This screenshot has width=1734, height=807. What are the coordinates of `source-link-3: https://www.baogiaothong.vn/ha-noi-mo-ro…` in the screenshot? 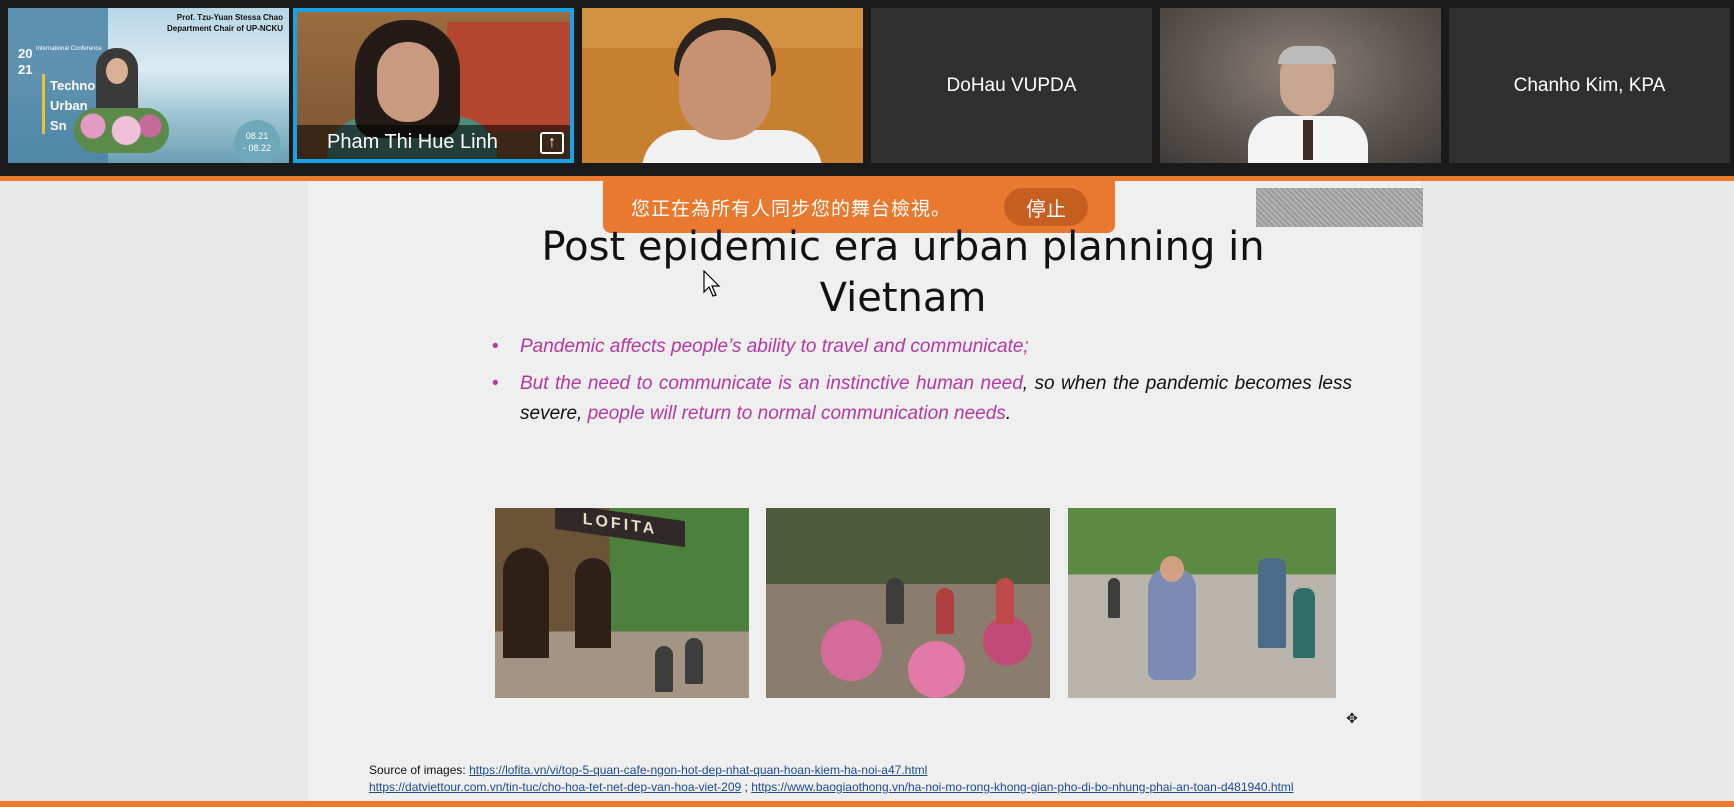 It's located at (1022, 787).